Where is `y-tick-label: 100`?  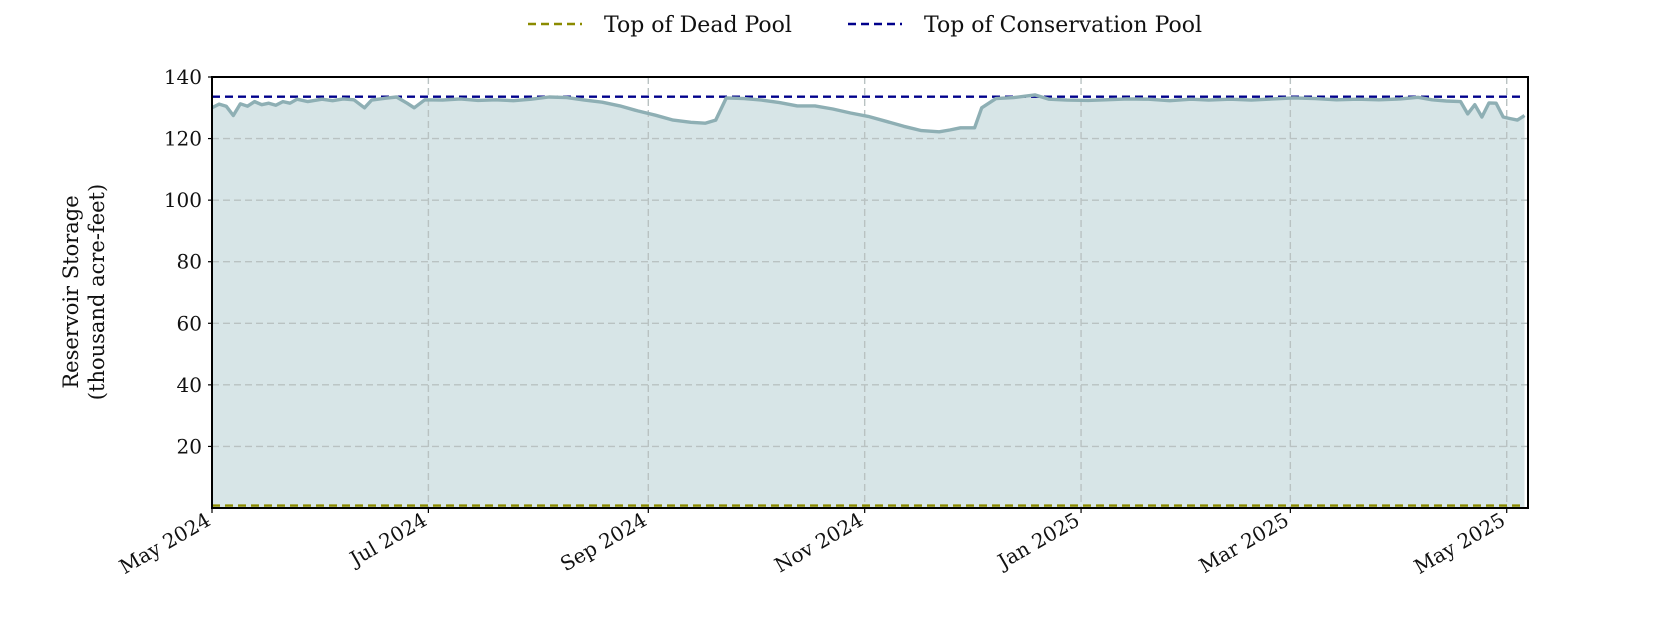
y-tick-label: 100 is located at coordinates (183, 200).